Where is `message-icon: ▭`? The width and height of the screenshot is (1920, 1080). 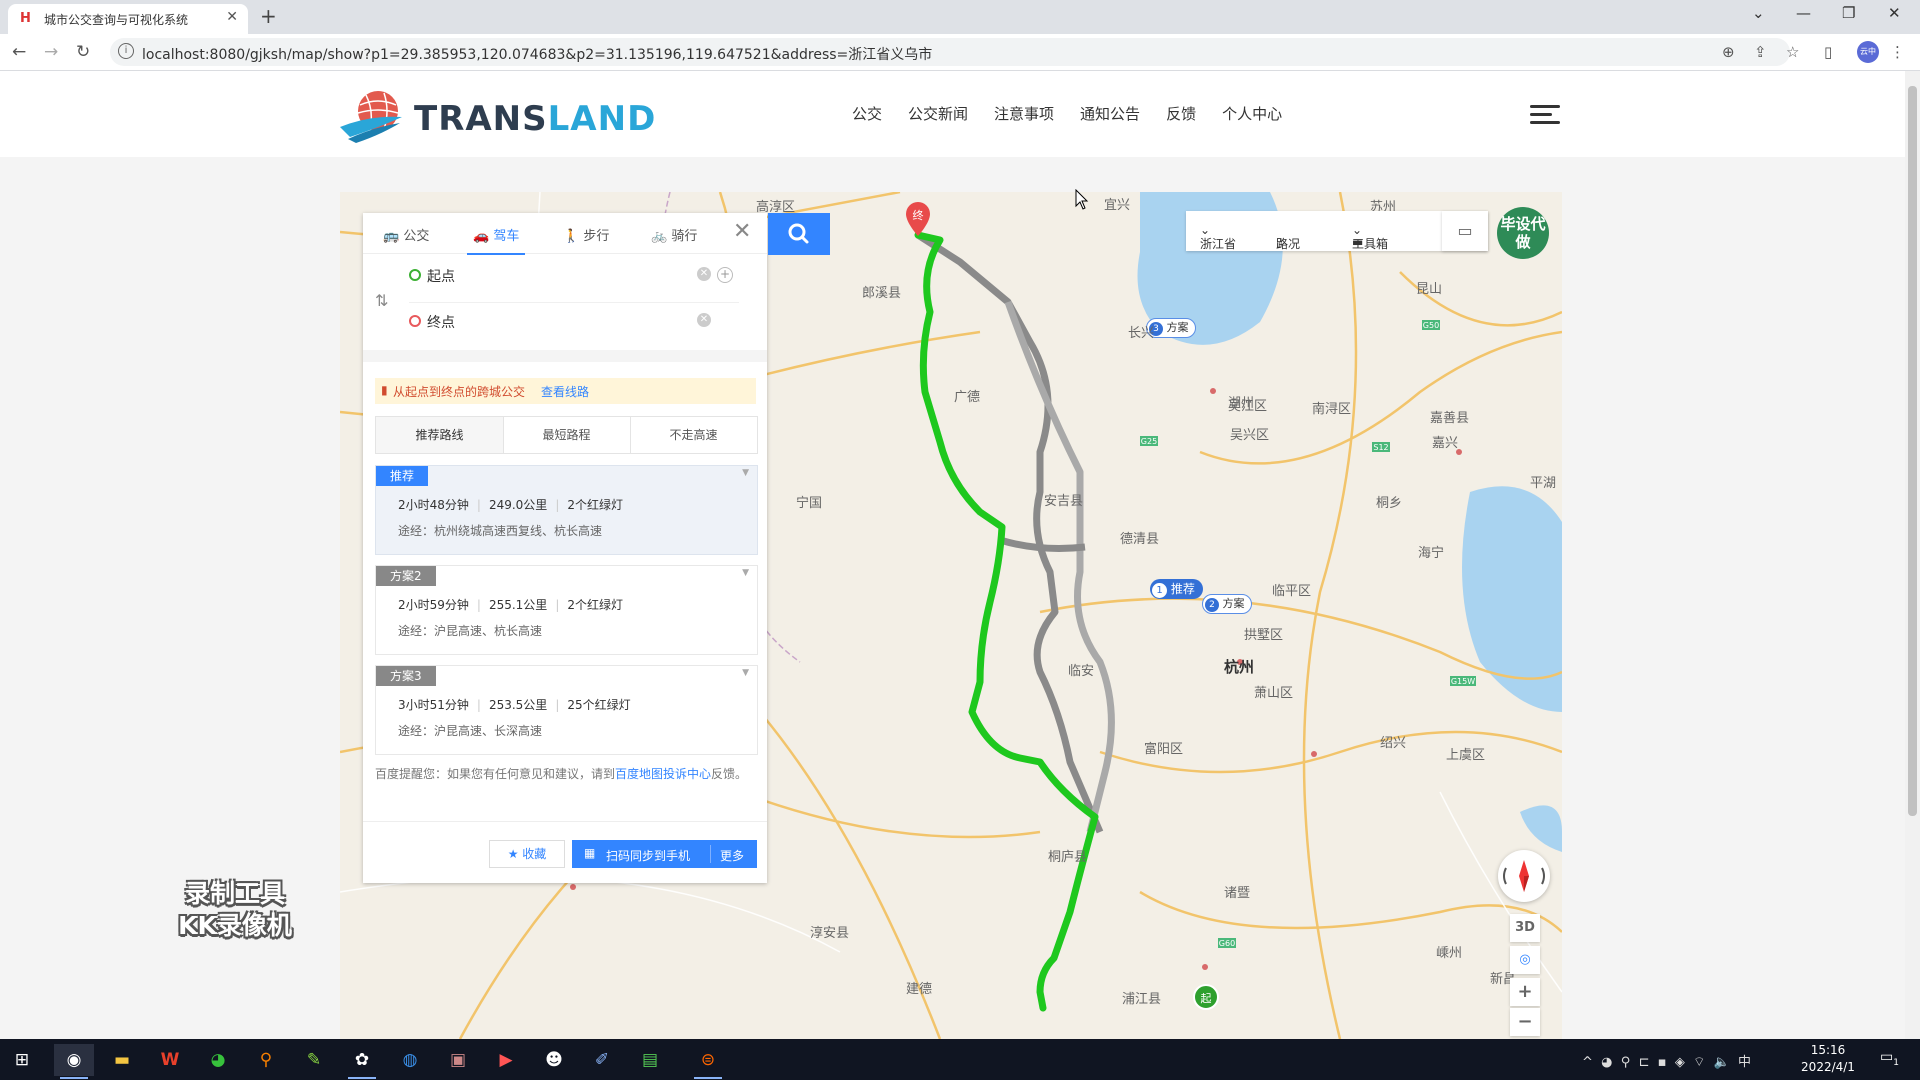
message-icon: ▭ is located at coordinates (1465, 231).